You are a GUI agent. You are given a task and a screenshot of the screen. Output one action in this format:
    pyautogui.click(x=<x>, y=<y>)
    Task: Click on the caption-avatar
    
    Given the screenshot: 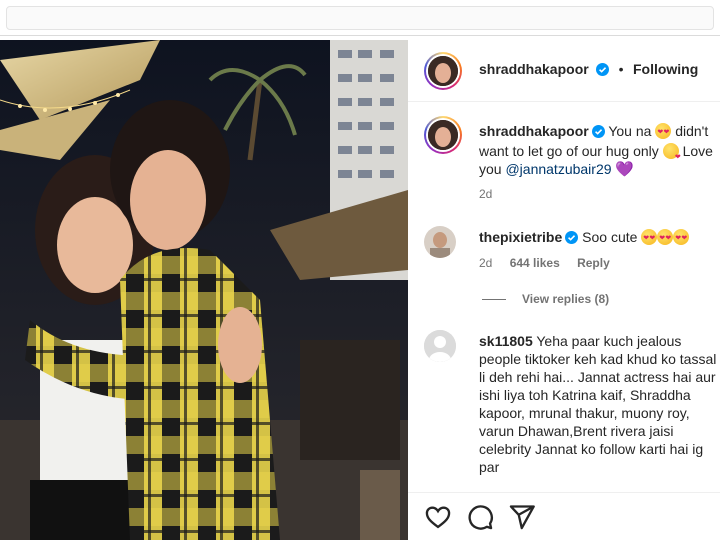 What is the action you would take?
    pyautogui.click(x=443, y=135)
    